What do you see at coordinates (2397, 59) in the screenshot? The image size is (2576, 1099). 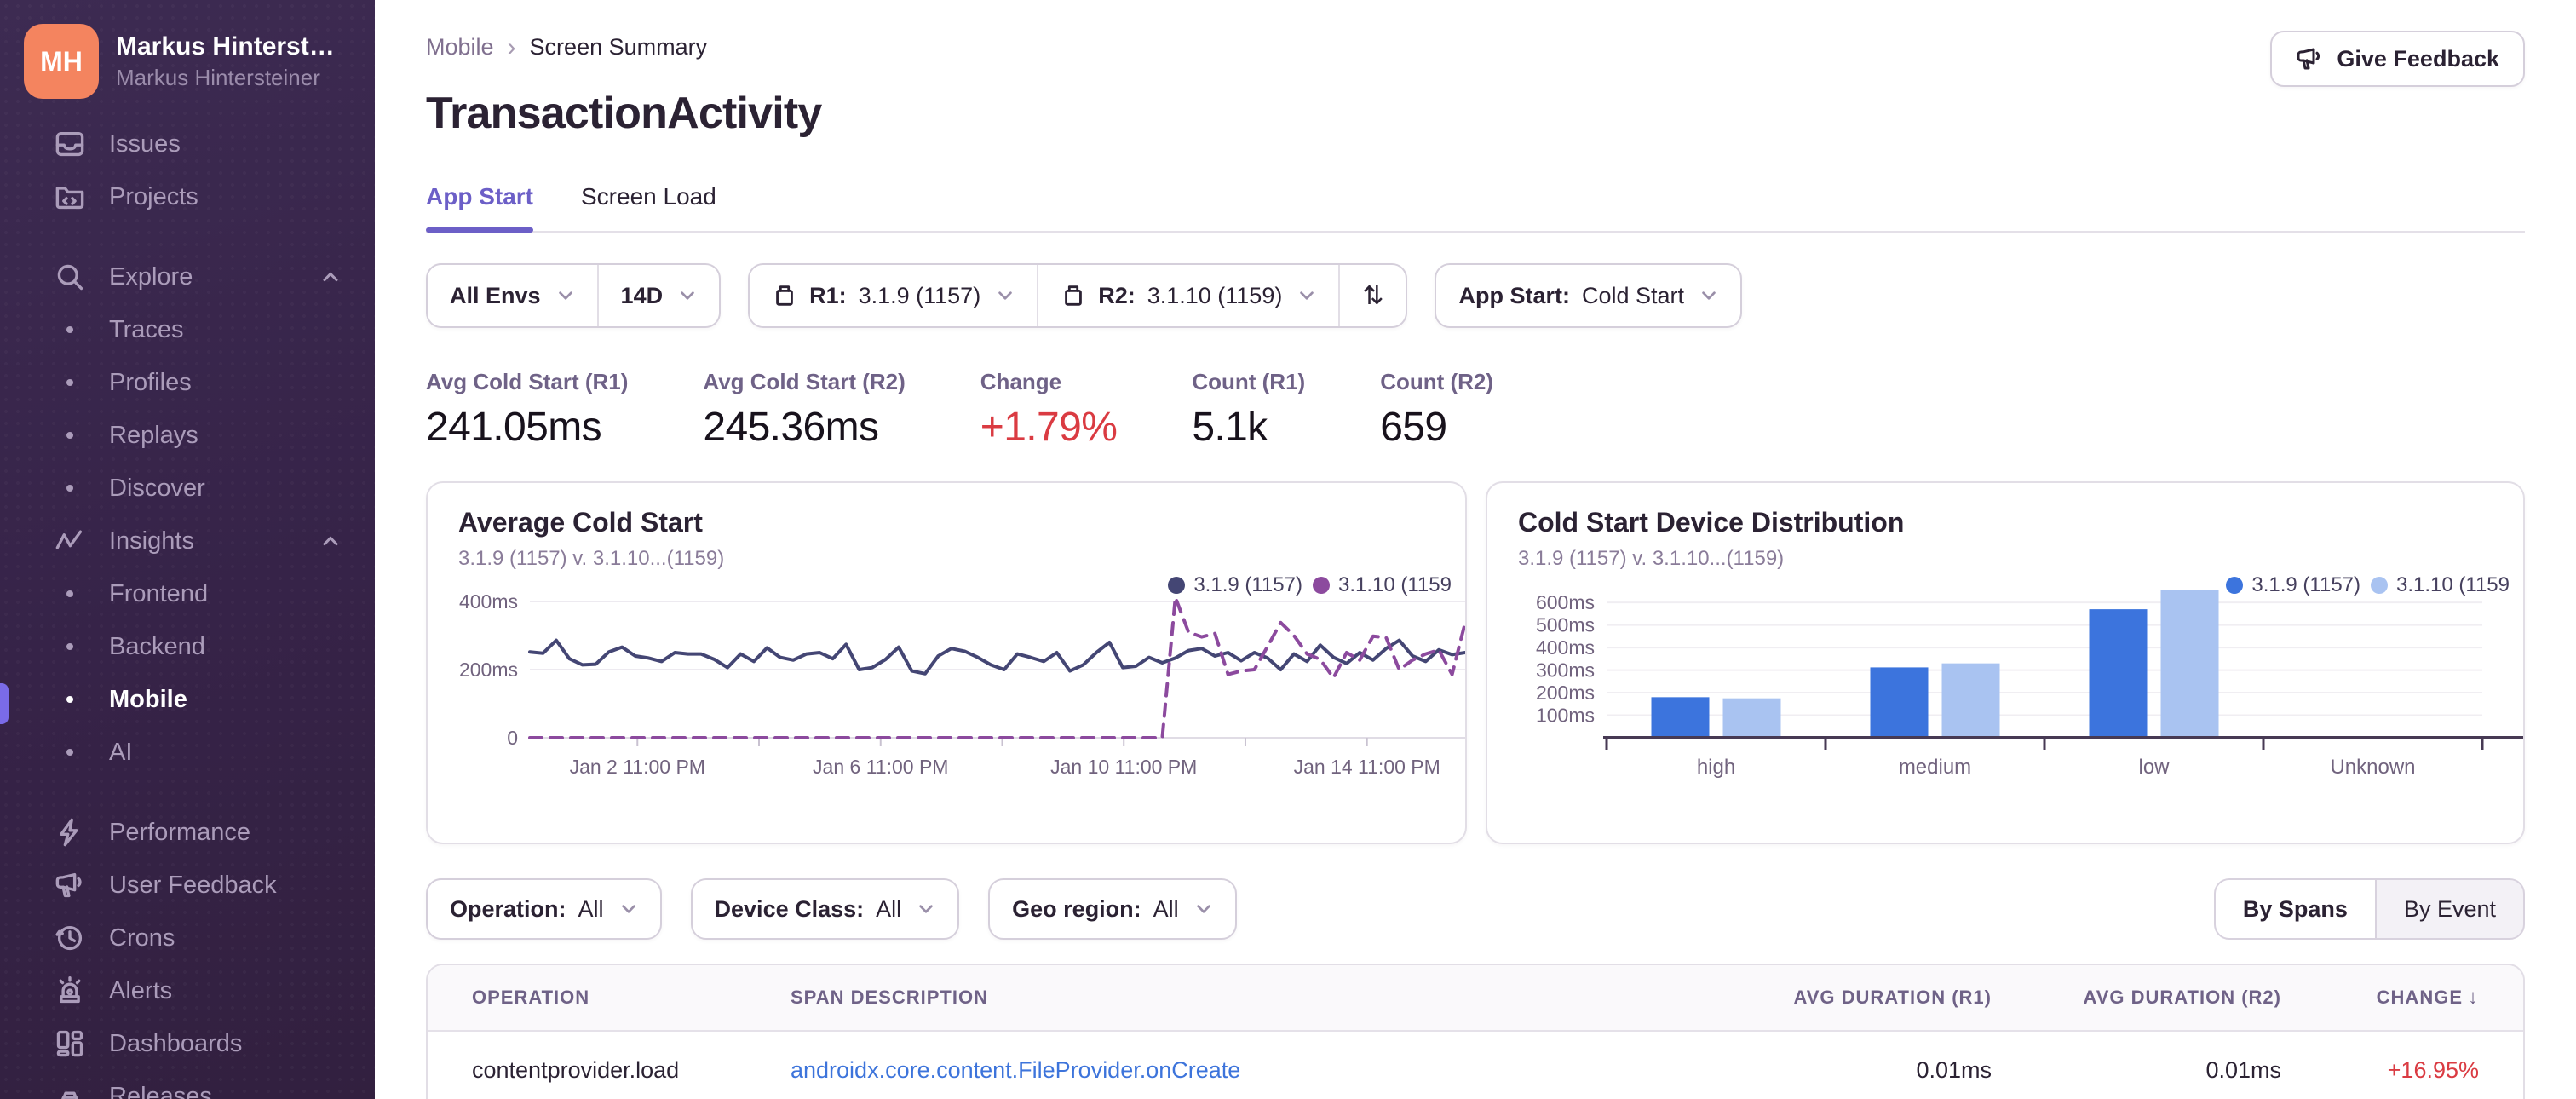 I see `give-feedback-button: Give Feedback` at bounding box center [2397, 59].